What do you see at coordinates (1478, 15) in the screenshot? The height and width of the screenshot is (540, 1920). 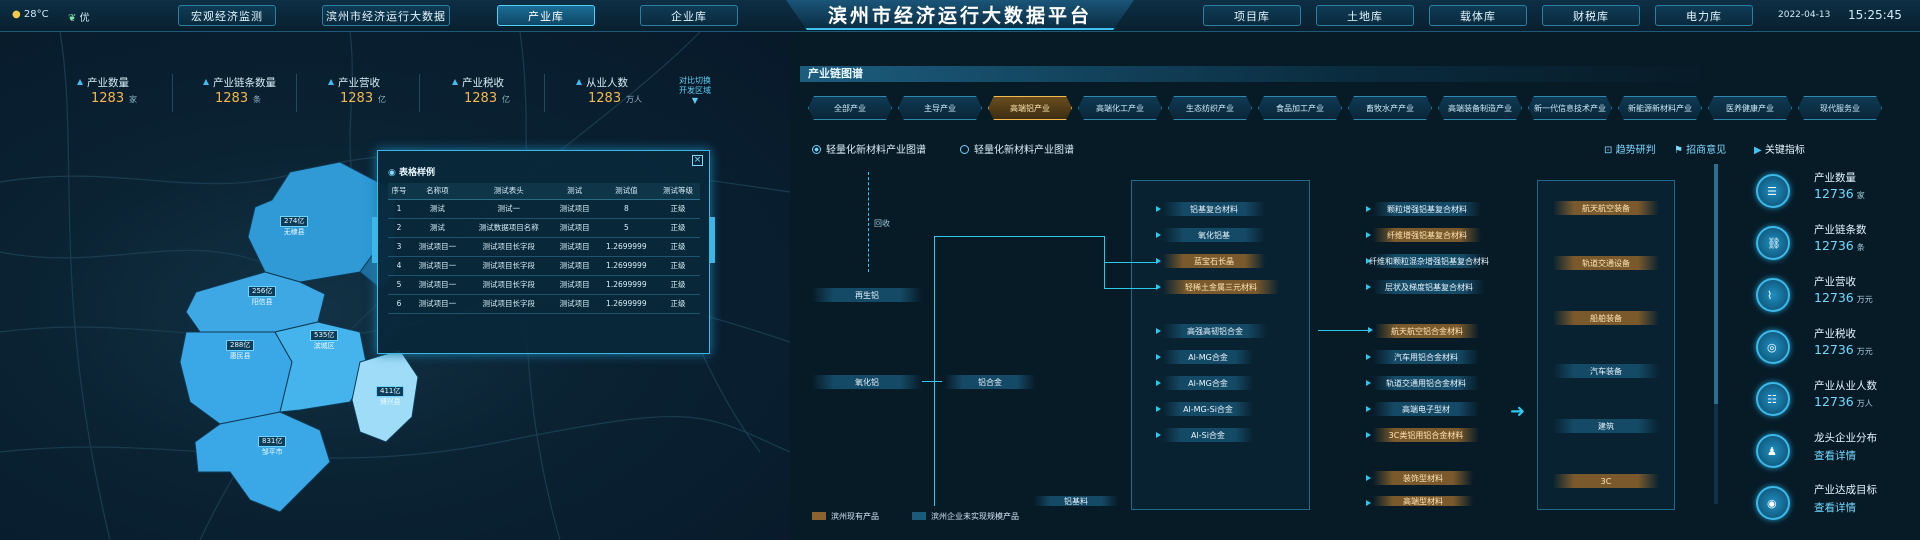 I see `nav-carrier: 载体库` at bounding box center [1478, 15].